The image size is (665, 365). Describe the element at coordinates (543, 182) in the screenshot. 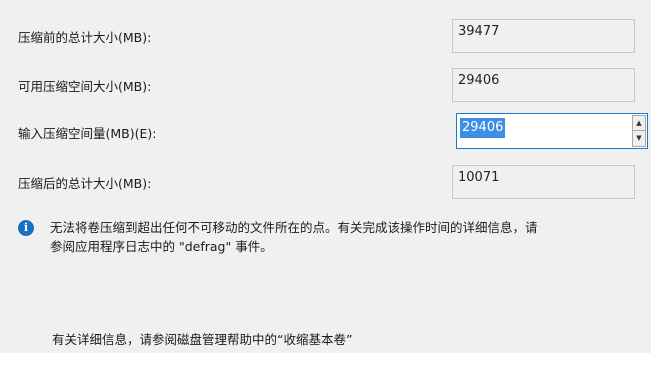

I see `total-after-value: 10071` at that location.